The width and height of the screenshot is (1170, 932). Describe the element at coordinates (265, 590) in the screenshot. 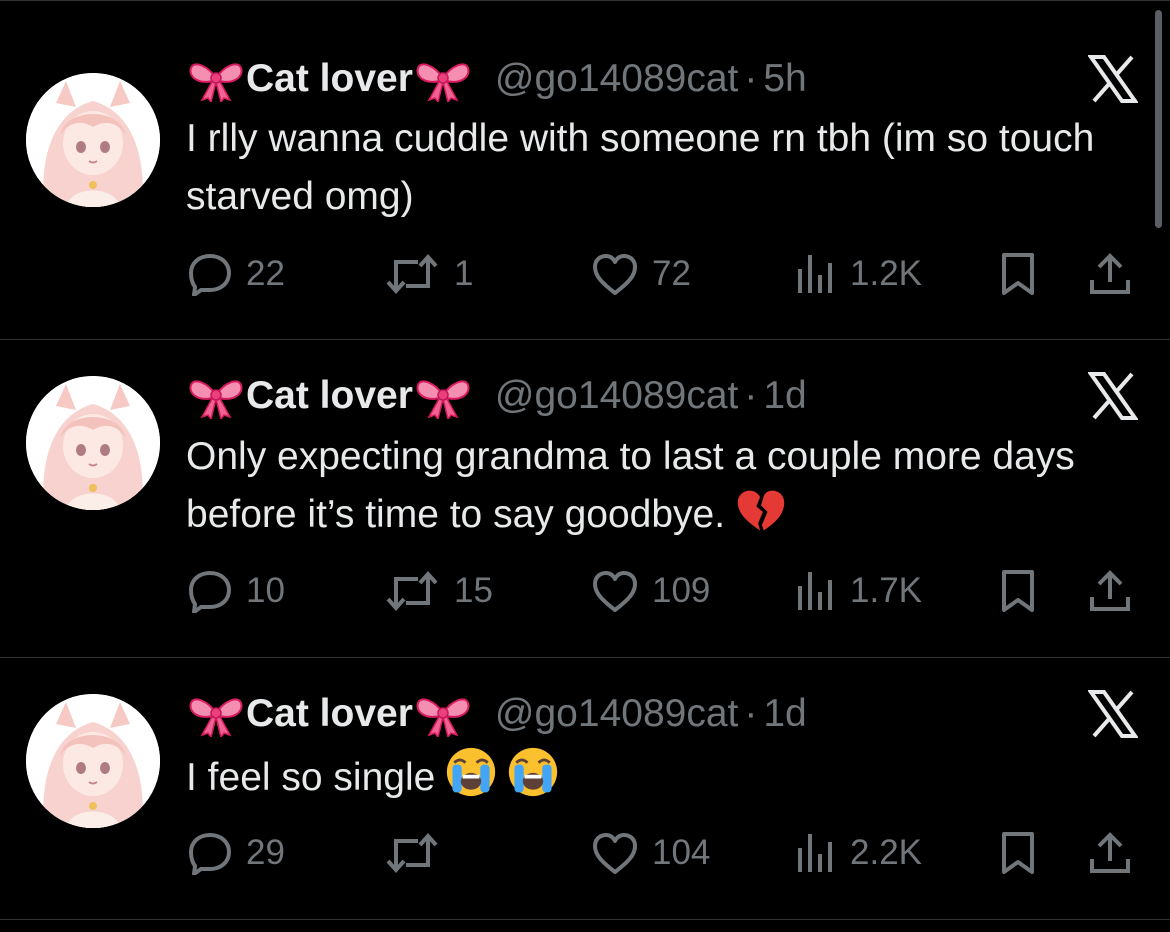

I see `reply-count: 10` at that location.